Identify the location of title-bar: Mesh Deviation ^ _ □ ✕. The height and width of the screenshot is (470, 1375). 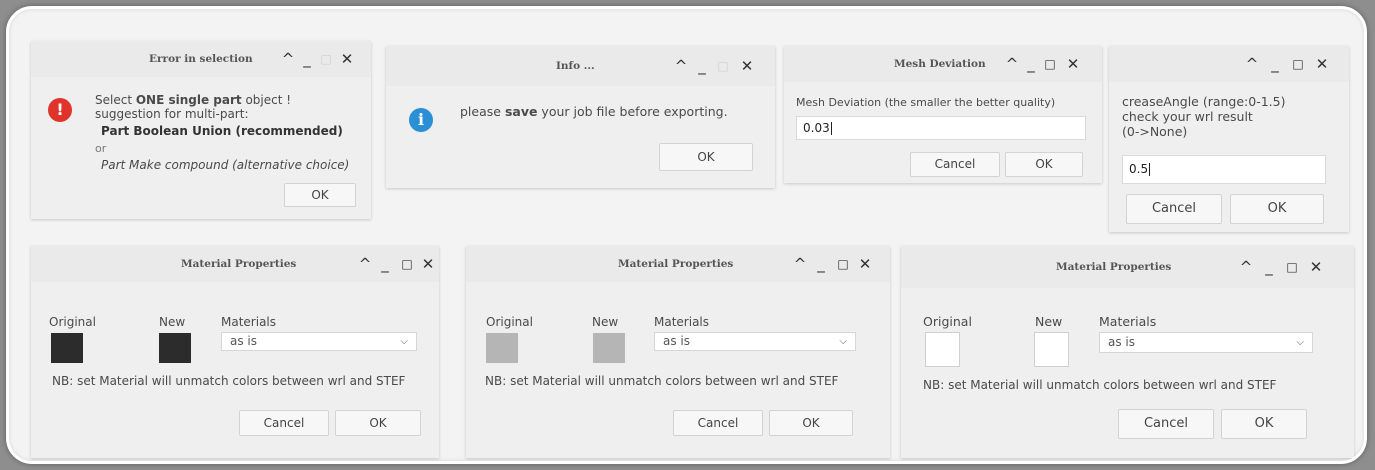
(943, 64).